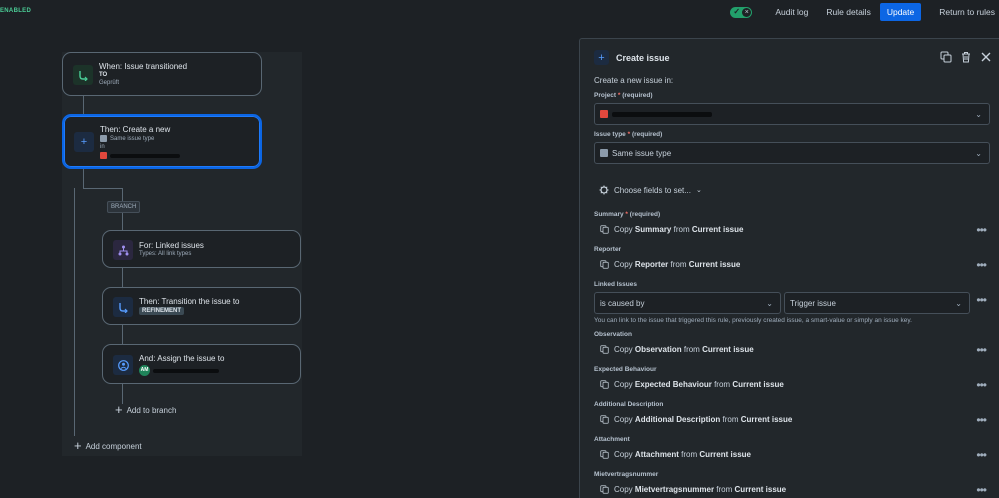 This screenshot has width=999, height=498. What do you see at coordinates (687, 303) in the screenshot?
I see `link-type-select: is caused by ⌄` at bounding box center [687, 303].